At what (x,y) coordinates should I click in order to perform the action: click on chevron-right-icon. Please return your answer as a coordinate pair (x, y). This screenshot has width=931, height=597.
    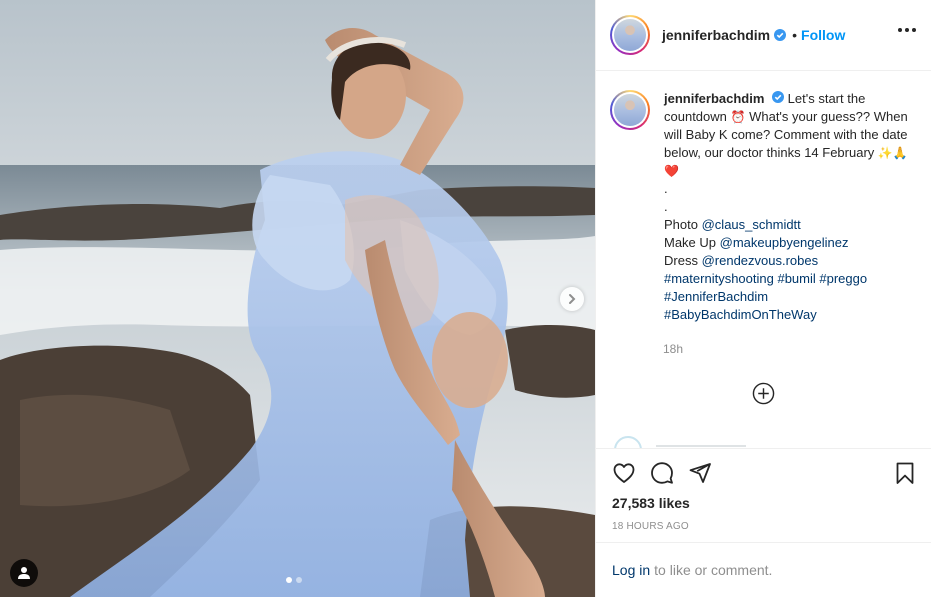
    Looking at the image, I should click on (572, 299).